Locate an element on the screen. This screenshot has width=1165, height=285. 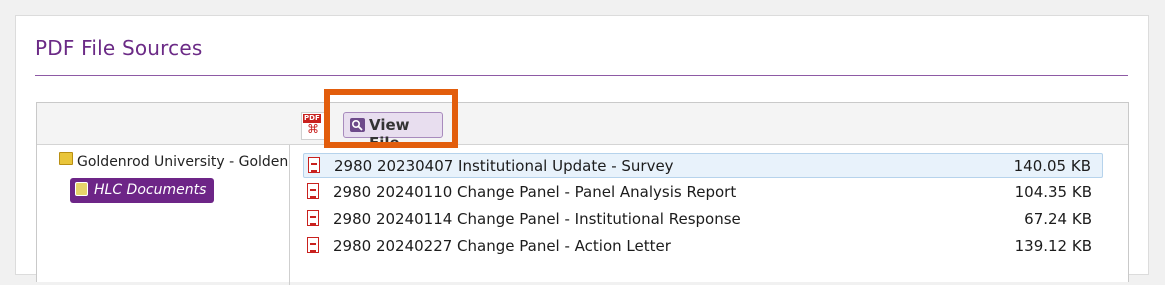
document-library-icon is located at coordinates (81, 189).